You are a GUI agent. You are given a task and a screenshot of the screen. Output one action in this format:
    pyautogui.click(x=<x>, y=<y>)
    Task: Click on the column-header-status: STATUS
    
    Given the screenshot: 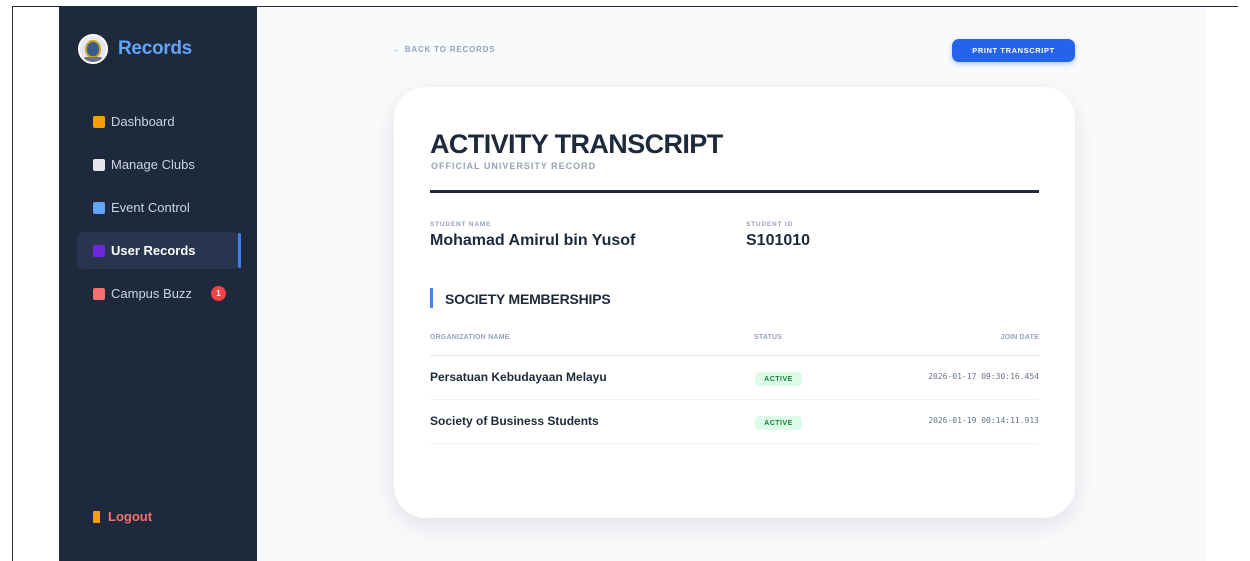 What is the action you would take?
    pyautogui.click(x=768, y=337)
    